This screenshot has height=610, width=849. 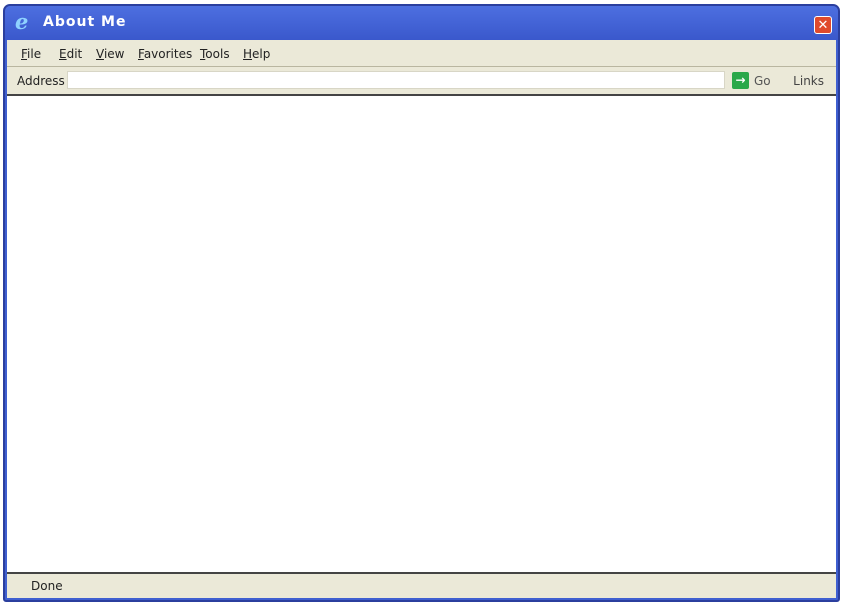 I want to click on address-input, so click(x=396, y=80).